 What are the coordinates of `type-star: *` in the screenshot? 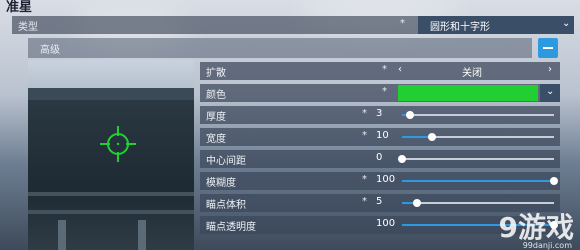 It's located at (402, 23).